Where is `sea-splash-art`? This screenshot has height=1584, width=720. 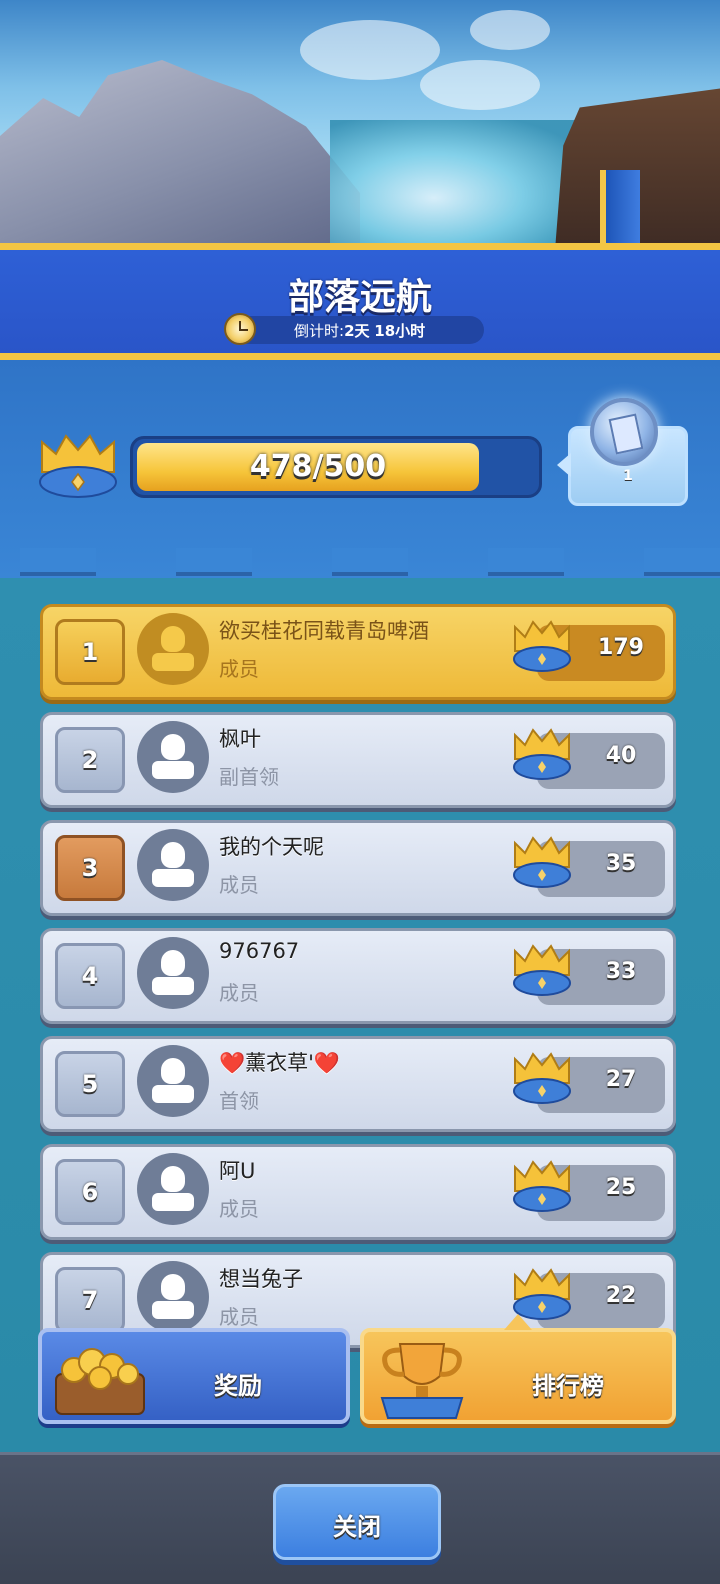 sea-splash-art is located at coordinates (460, 185).